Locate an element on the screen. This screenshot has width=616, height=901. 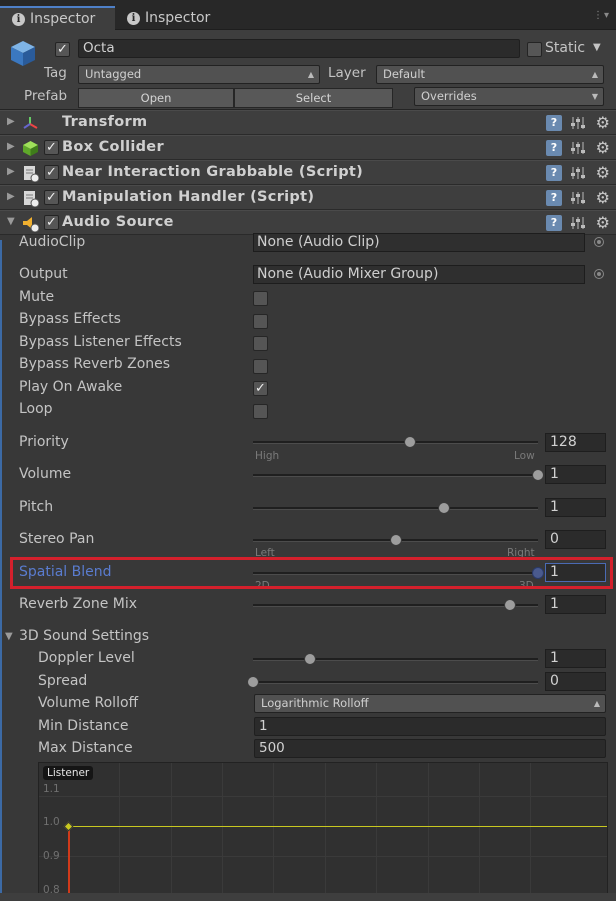
volume-slider-track is located at coordinates (395, 475).